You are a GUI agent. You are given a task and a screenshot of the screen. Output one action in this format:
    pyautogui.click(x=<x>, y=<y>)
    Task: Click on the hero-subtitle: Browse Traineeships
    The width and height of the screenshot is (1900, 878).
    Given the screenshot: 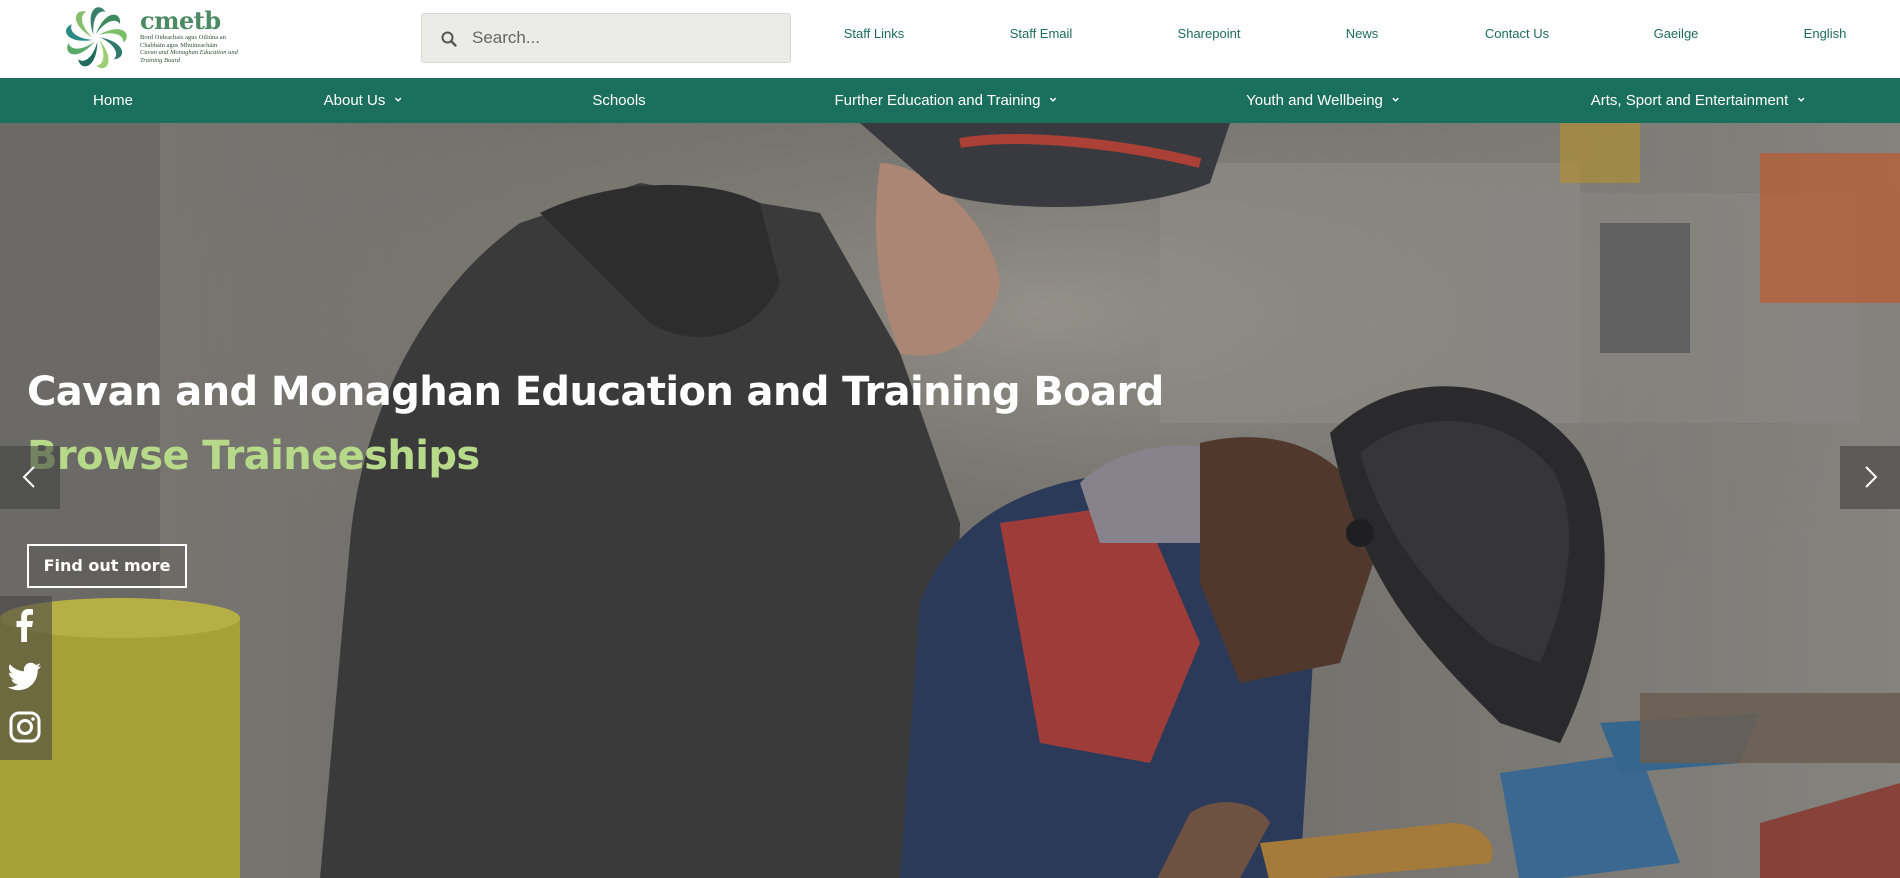 What is the action you would take?
    pyautogui.click(x=253, y=456)
    